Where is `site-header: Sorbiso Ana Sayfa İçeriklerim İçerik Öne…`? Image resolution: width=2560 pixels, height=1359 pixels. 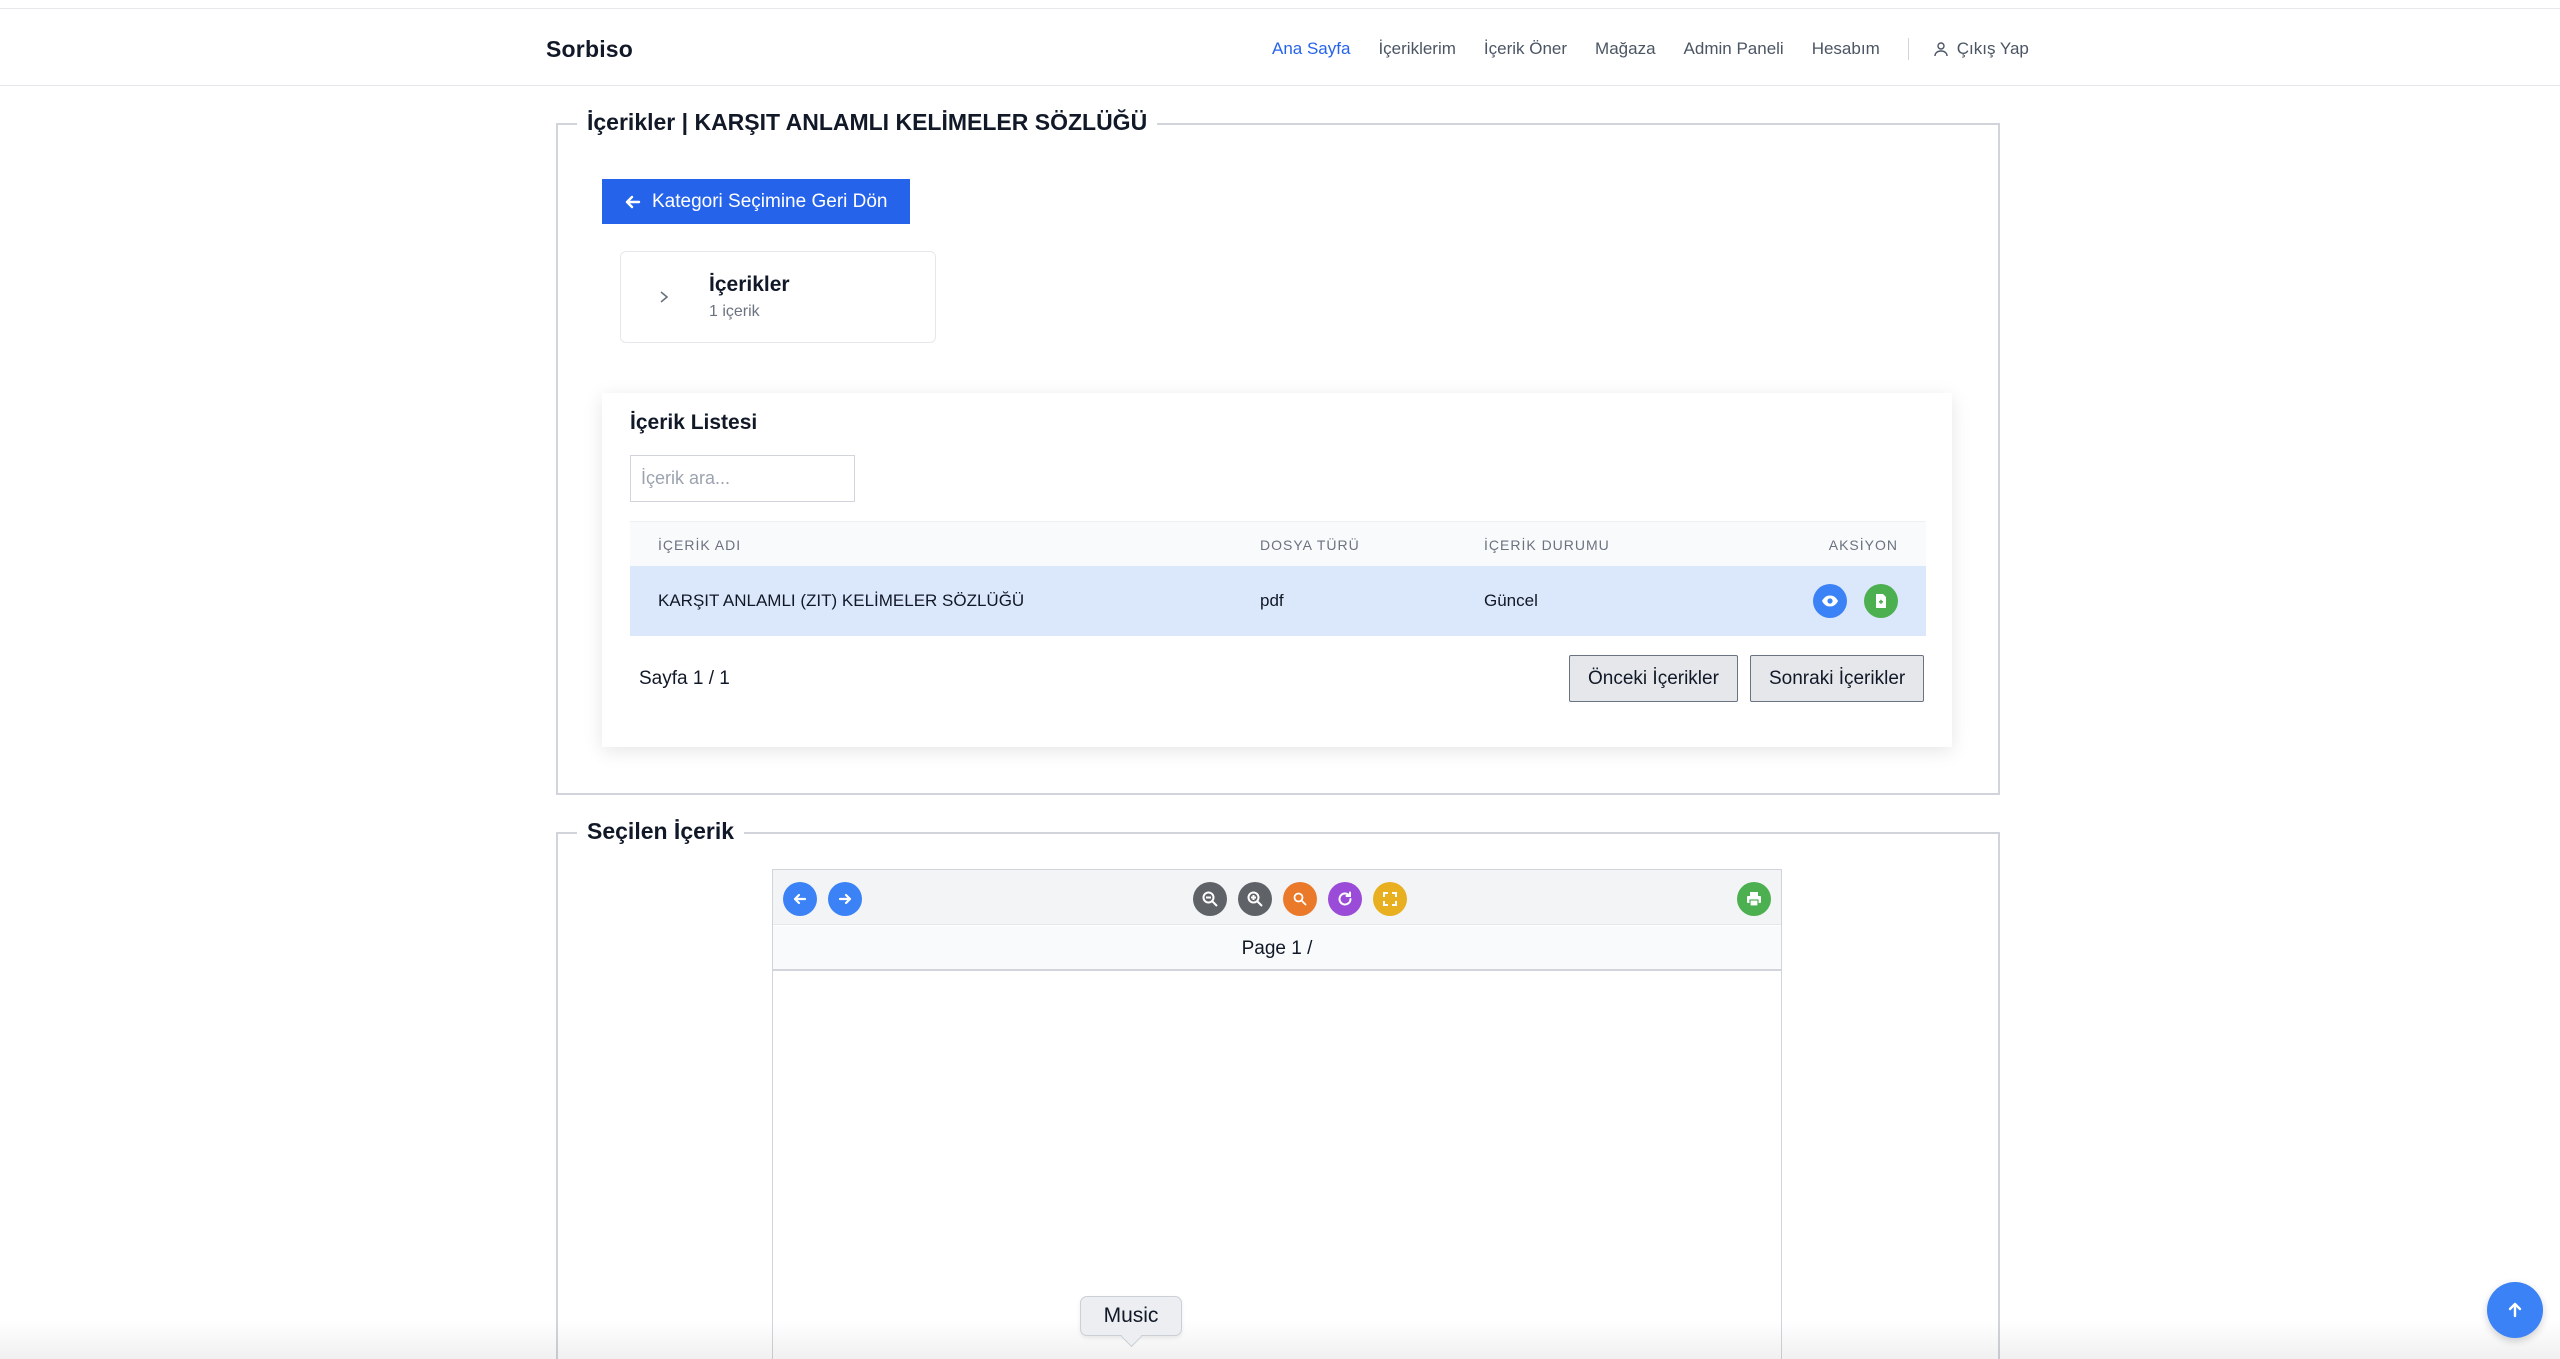 site-header: Sorbiso Ana Sayfa İçeriklerim İçerik Öne… is located at coordinates (1280, 47).